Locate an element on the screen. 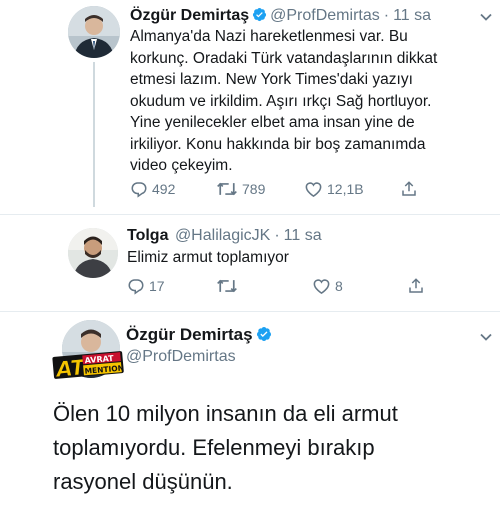 This screenshot has height=514, width=500. like-button: 8 is located at coordinates (359, 286).